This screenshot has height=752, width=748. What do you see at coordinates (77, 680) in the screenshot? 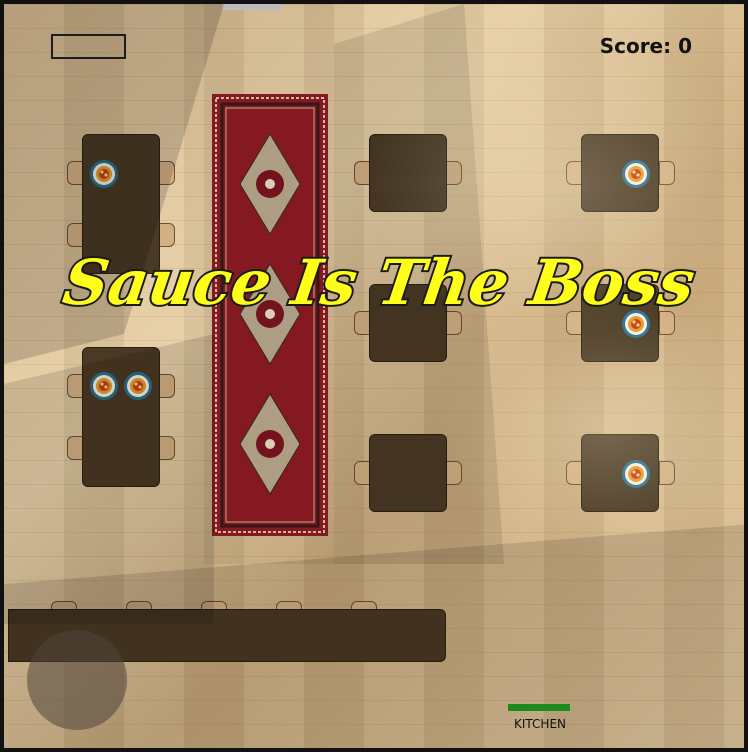
I see `virtual-joystick` at bounding box center [77, 680].